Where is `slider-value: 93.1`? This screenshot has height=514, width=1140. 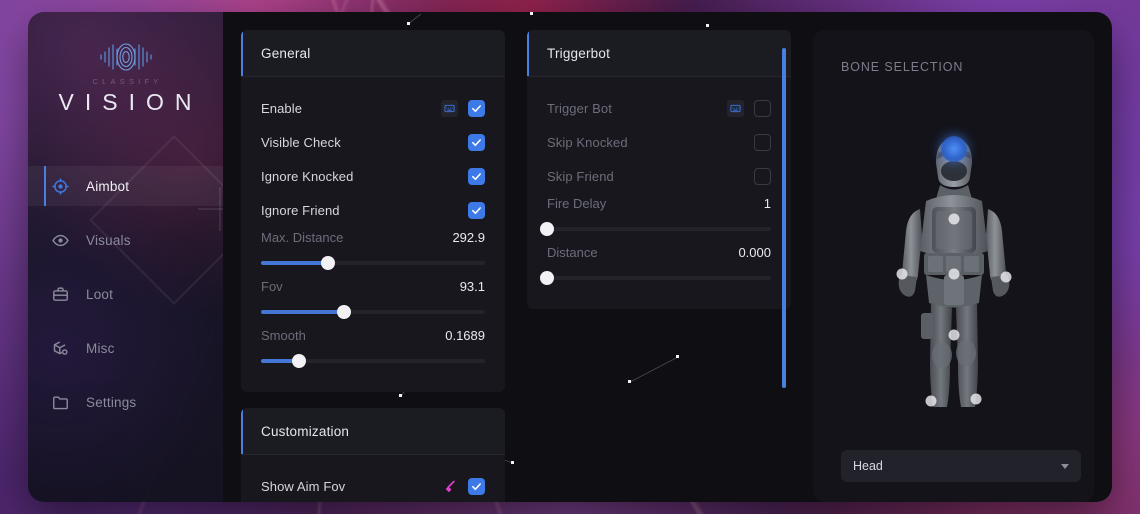
slider-value: 93.1 is located at coordinates (472, 286).